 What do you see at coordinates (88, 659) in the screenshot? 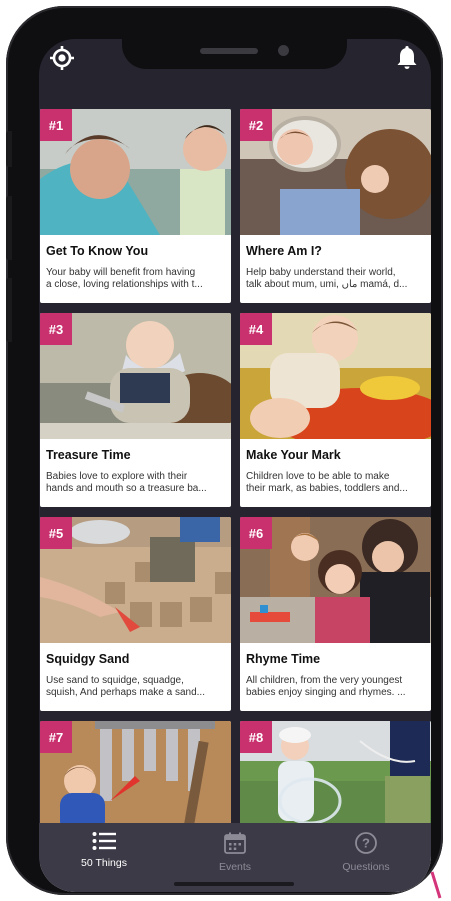
I see `card-title: Squidgy Sand` at bounding box center [88, 659].